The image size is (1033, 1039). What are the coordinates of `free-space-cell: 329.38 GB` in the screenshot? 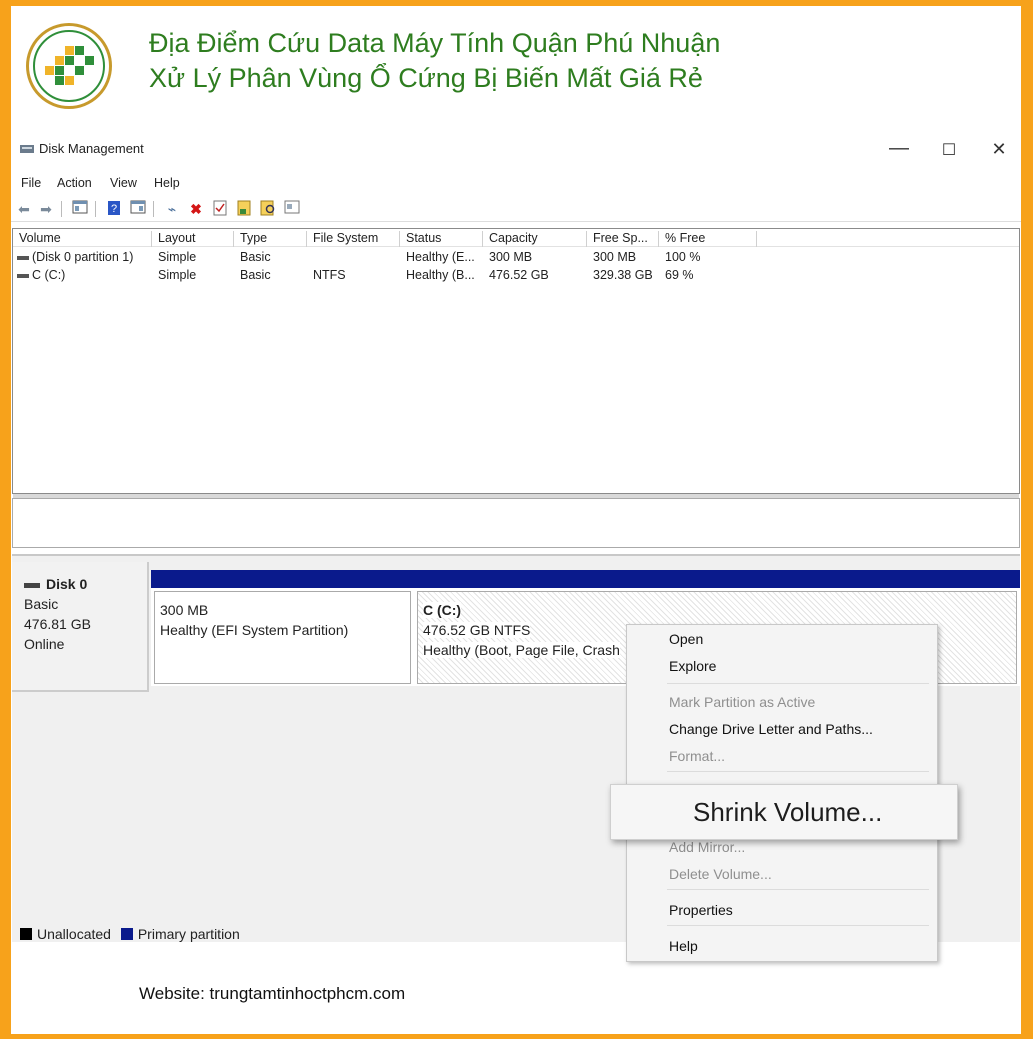 It's located at (623, 275).